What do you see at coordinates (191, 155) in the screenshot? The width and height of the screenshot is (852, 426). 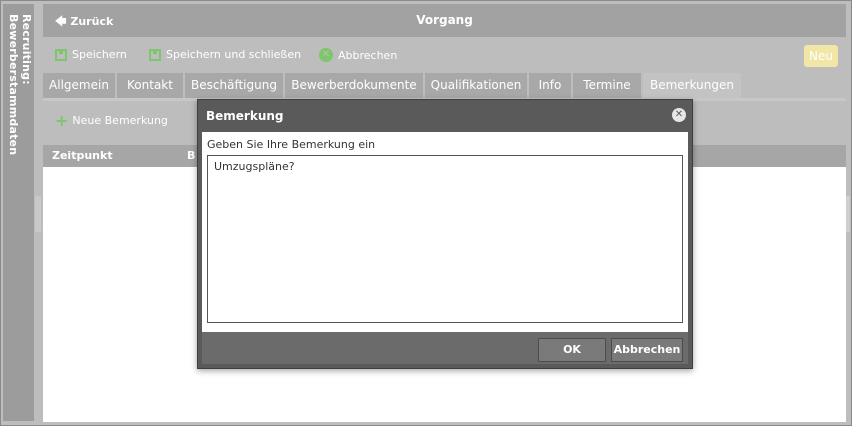 I see `column-header-bemerkung: B` at bounding box center [191, 155].